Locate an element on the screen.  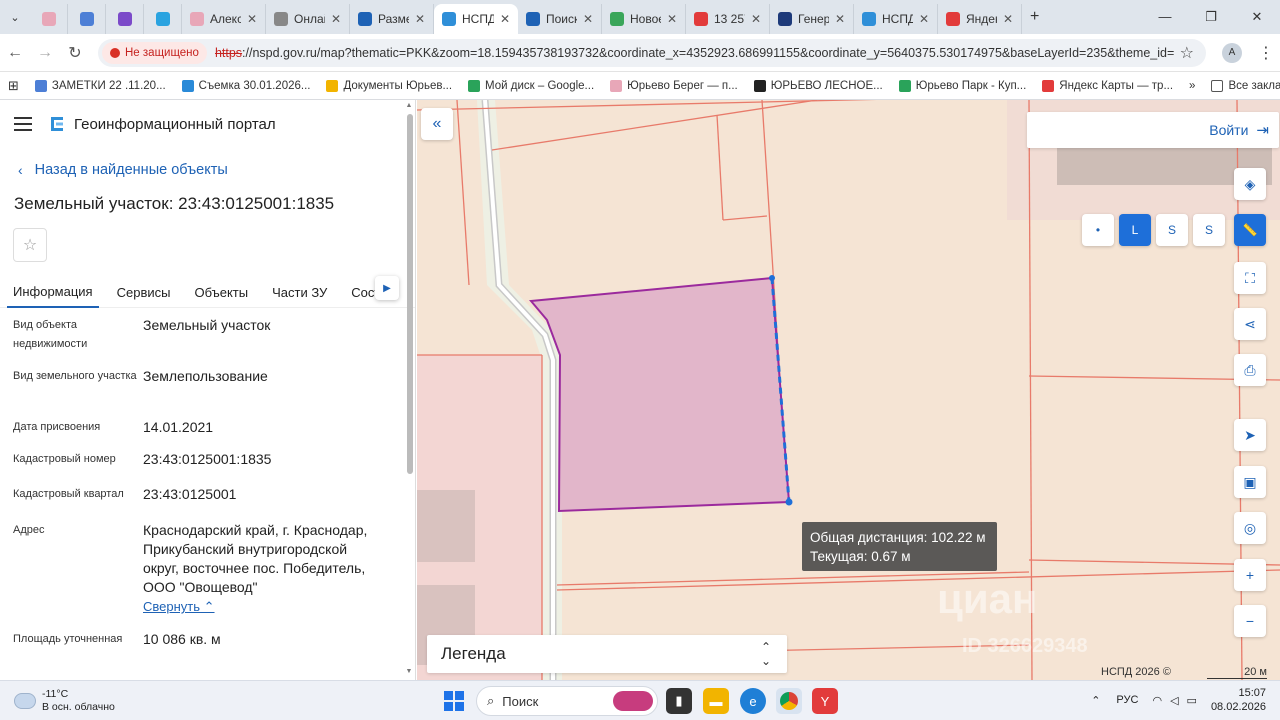
print-icon: ⎙ is located at coordinates (1250, 370).